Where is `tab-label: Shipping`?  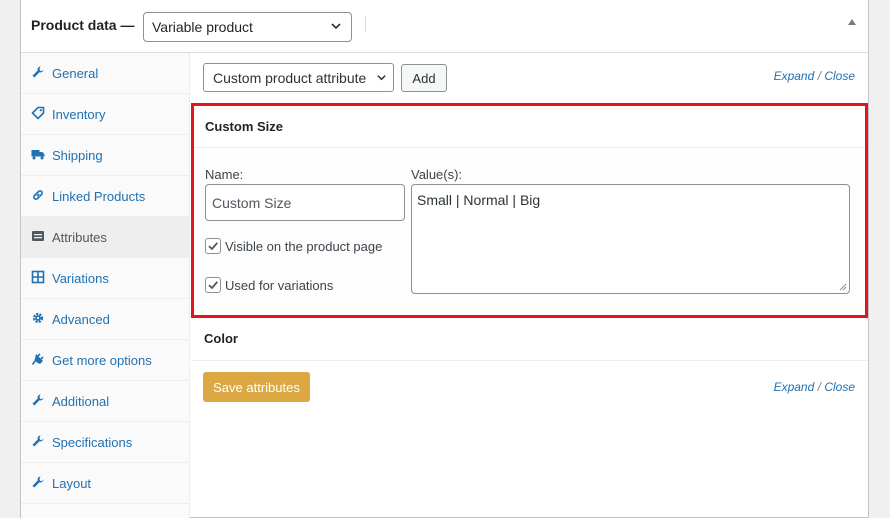
tab-label: Shipping is located at coordinates (77, 155).